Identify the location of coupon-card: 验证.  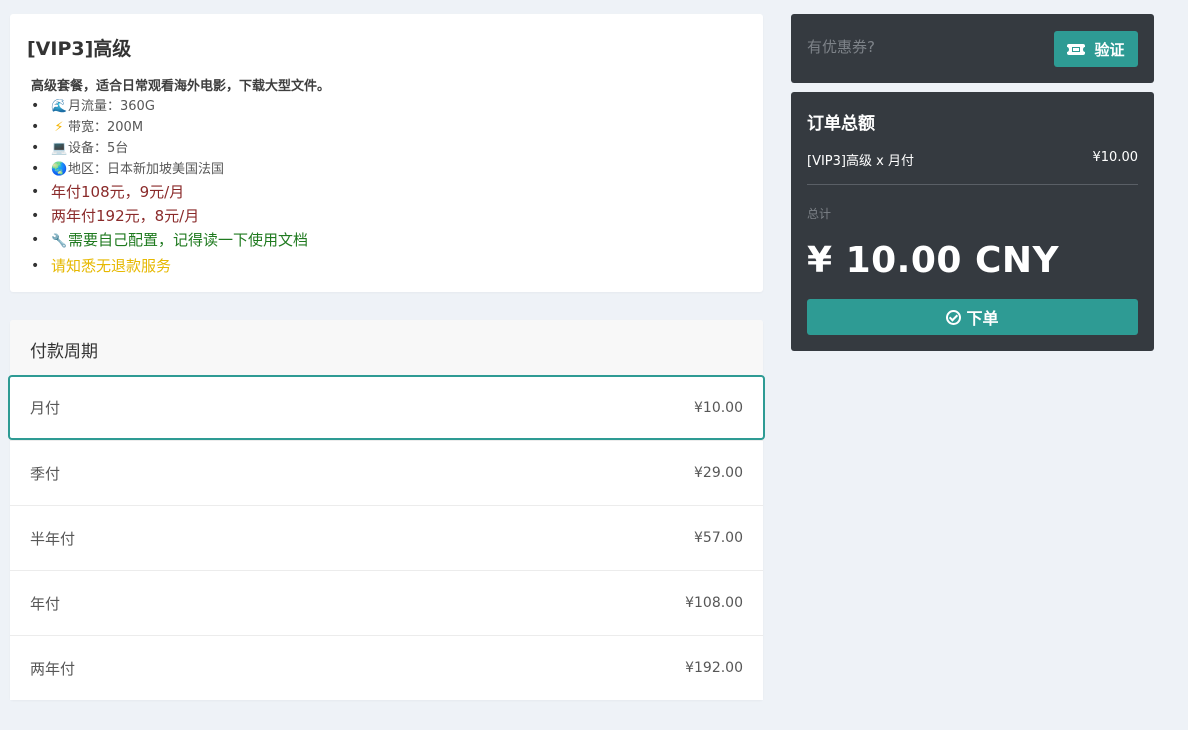
(972, 48).